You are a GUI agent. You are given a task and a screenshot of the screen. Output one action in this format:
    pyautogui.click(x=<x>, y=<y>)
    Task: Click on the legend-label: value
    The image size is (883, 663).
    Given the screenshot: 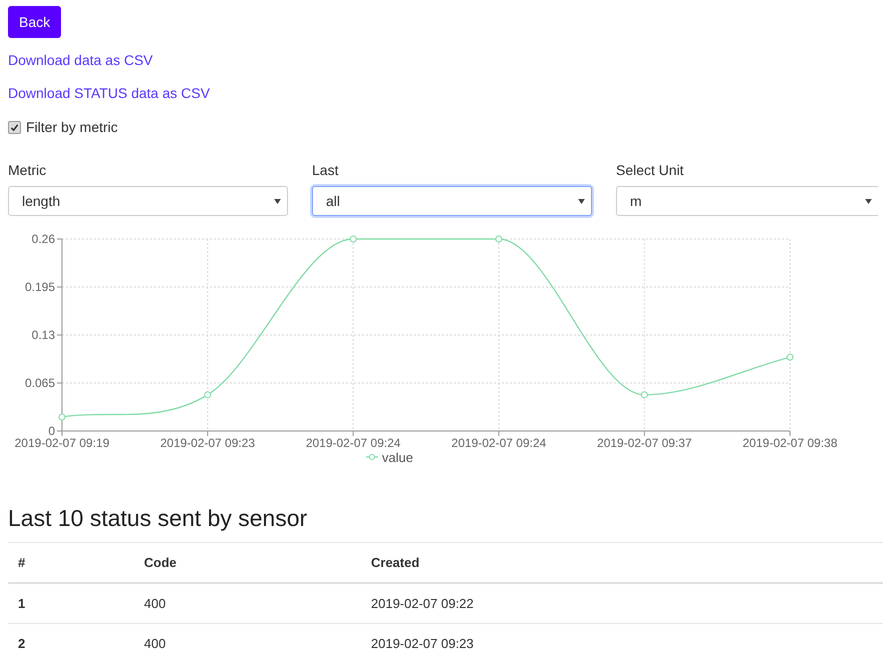 What is the action you would take?
    pyautogui.click(x=398, y=457)
    